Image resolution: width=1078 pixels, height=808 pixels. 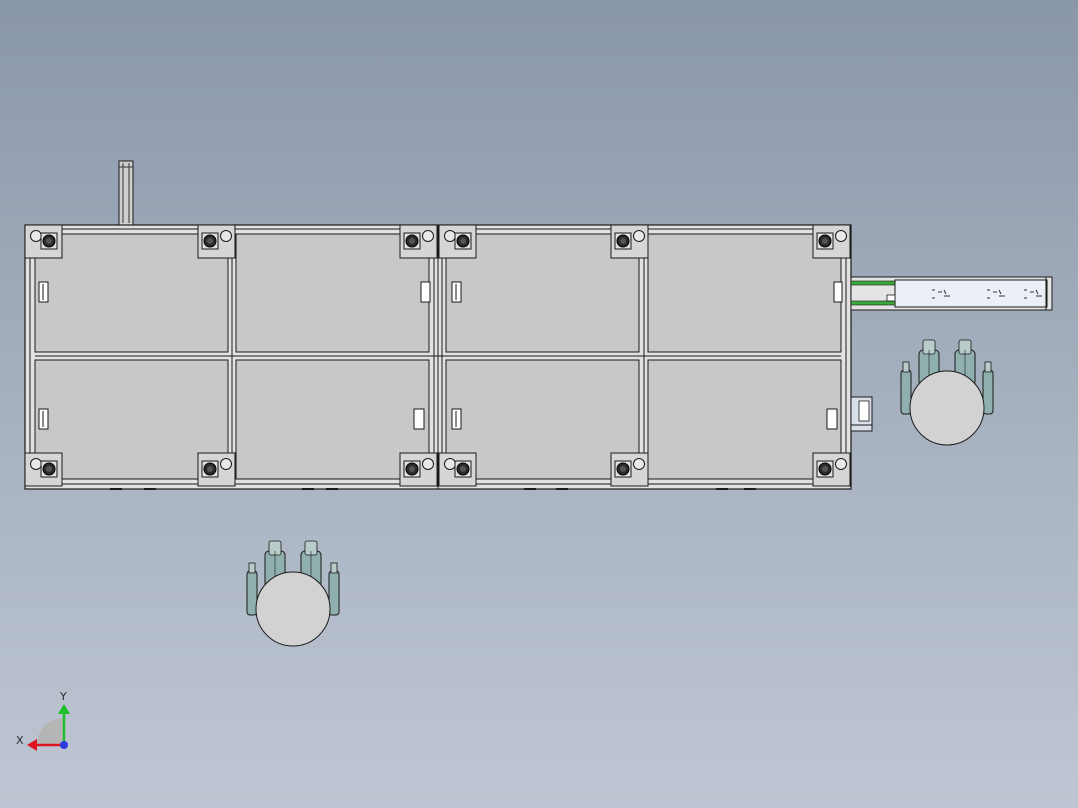 I want to click on triad-y-label: Y, so click(x=63, y=696).